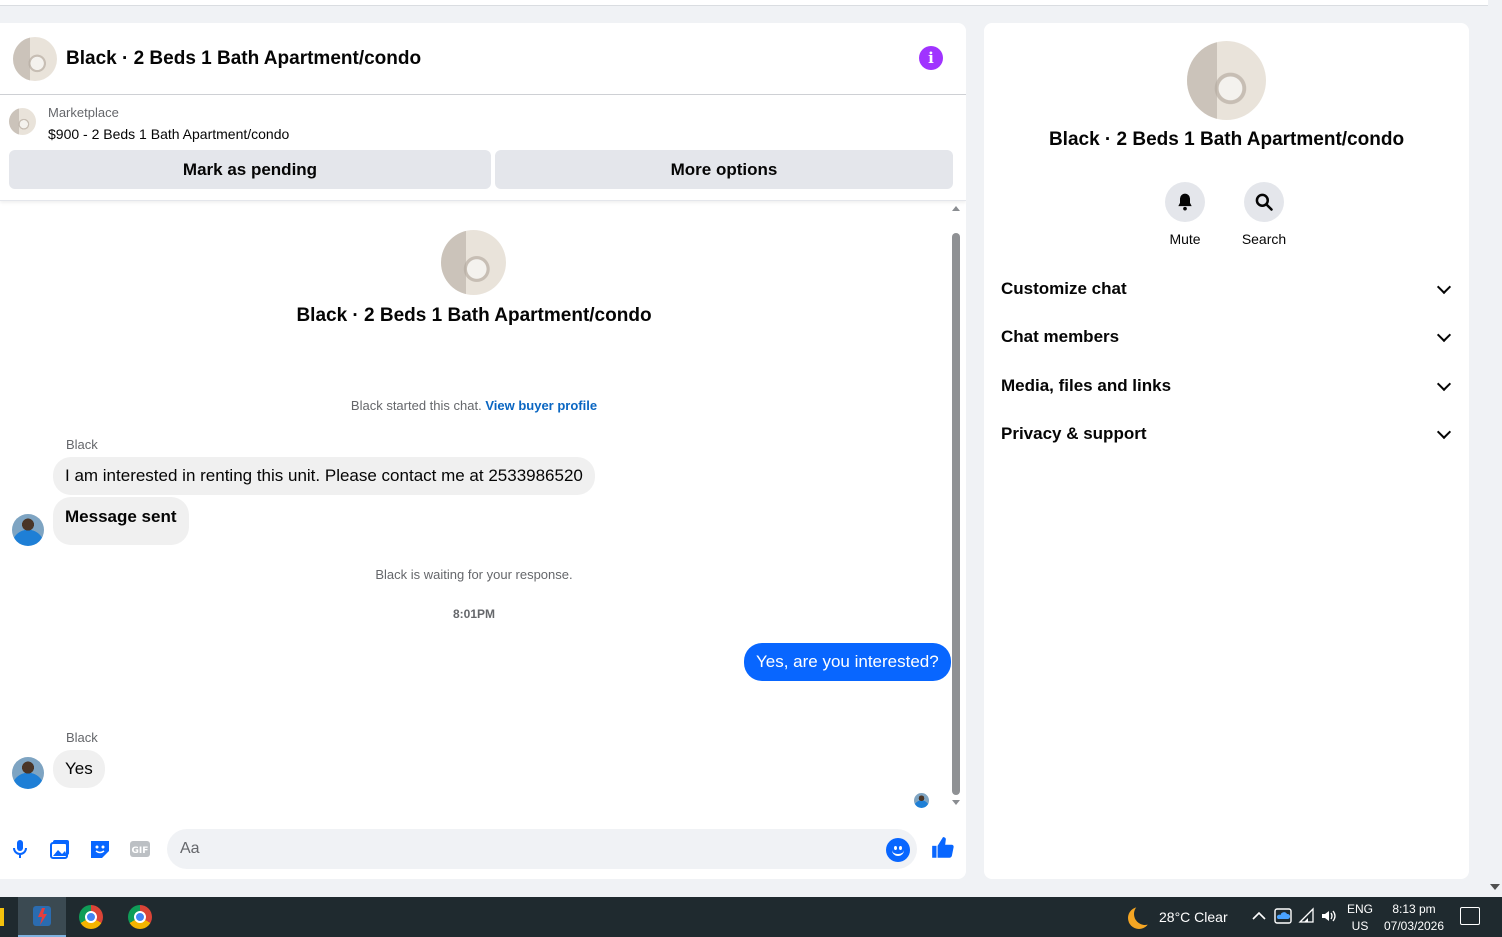 The height and width of the screenshot is (937, 1502). What do you see at coordinates (474, 614) in the screenshot?
I see `message-timestamp: 8:01PM` at bounding box center [474, 614].